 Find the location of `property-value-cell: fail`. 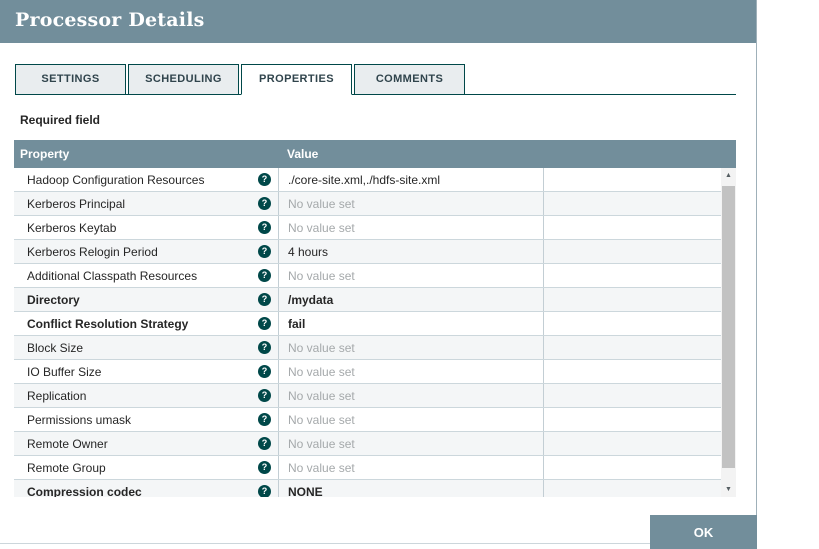

property-value-cell: fail is located at coordinates (410, 323).